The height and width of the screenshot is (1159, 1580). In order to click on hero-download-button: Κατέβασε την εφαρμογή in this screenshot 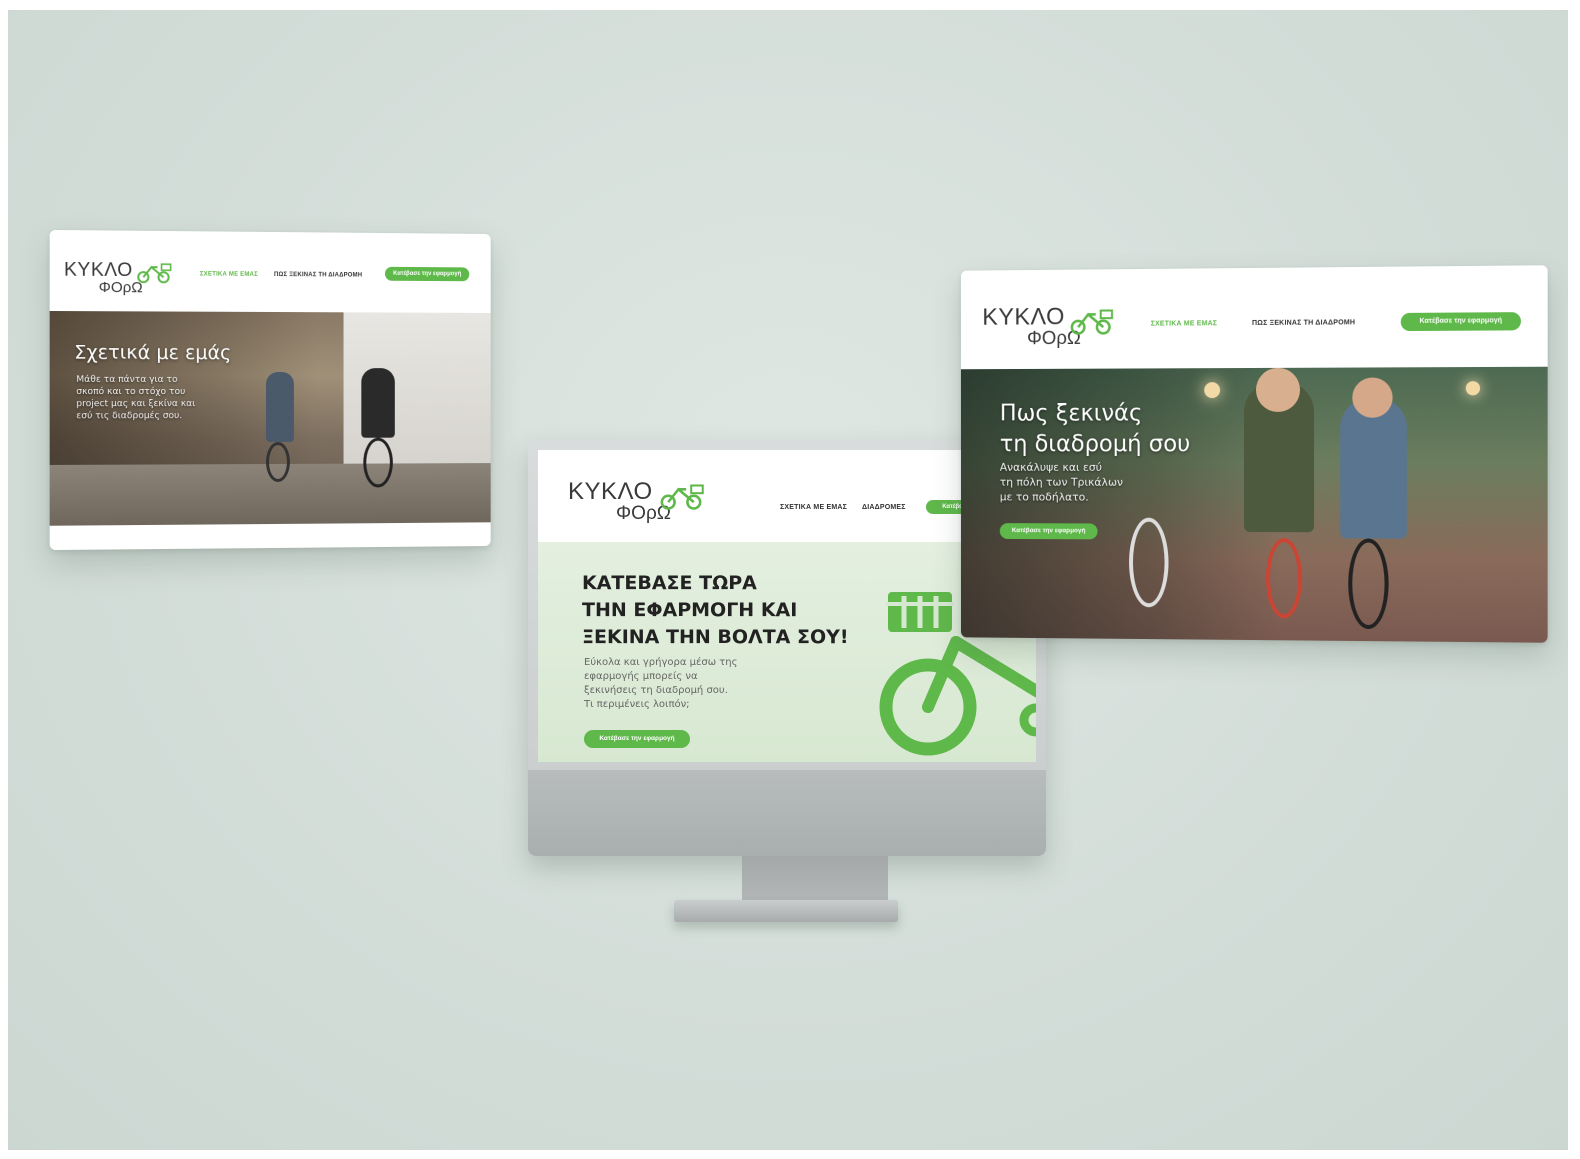, I will do `click(1048, 531)`.